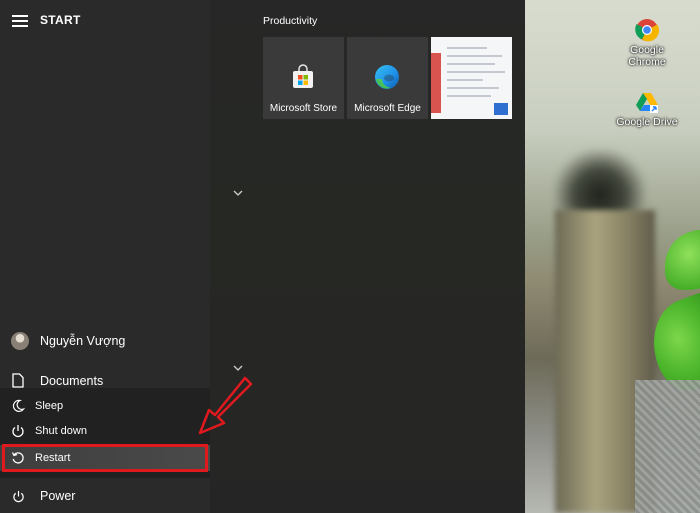  I want to click on document-icon, so click(18, 380).